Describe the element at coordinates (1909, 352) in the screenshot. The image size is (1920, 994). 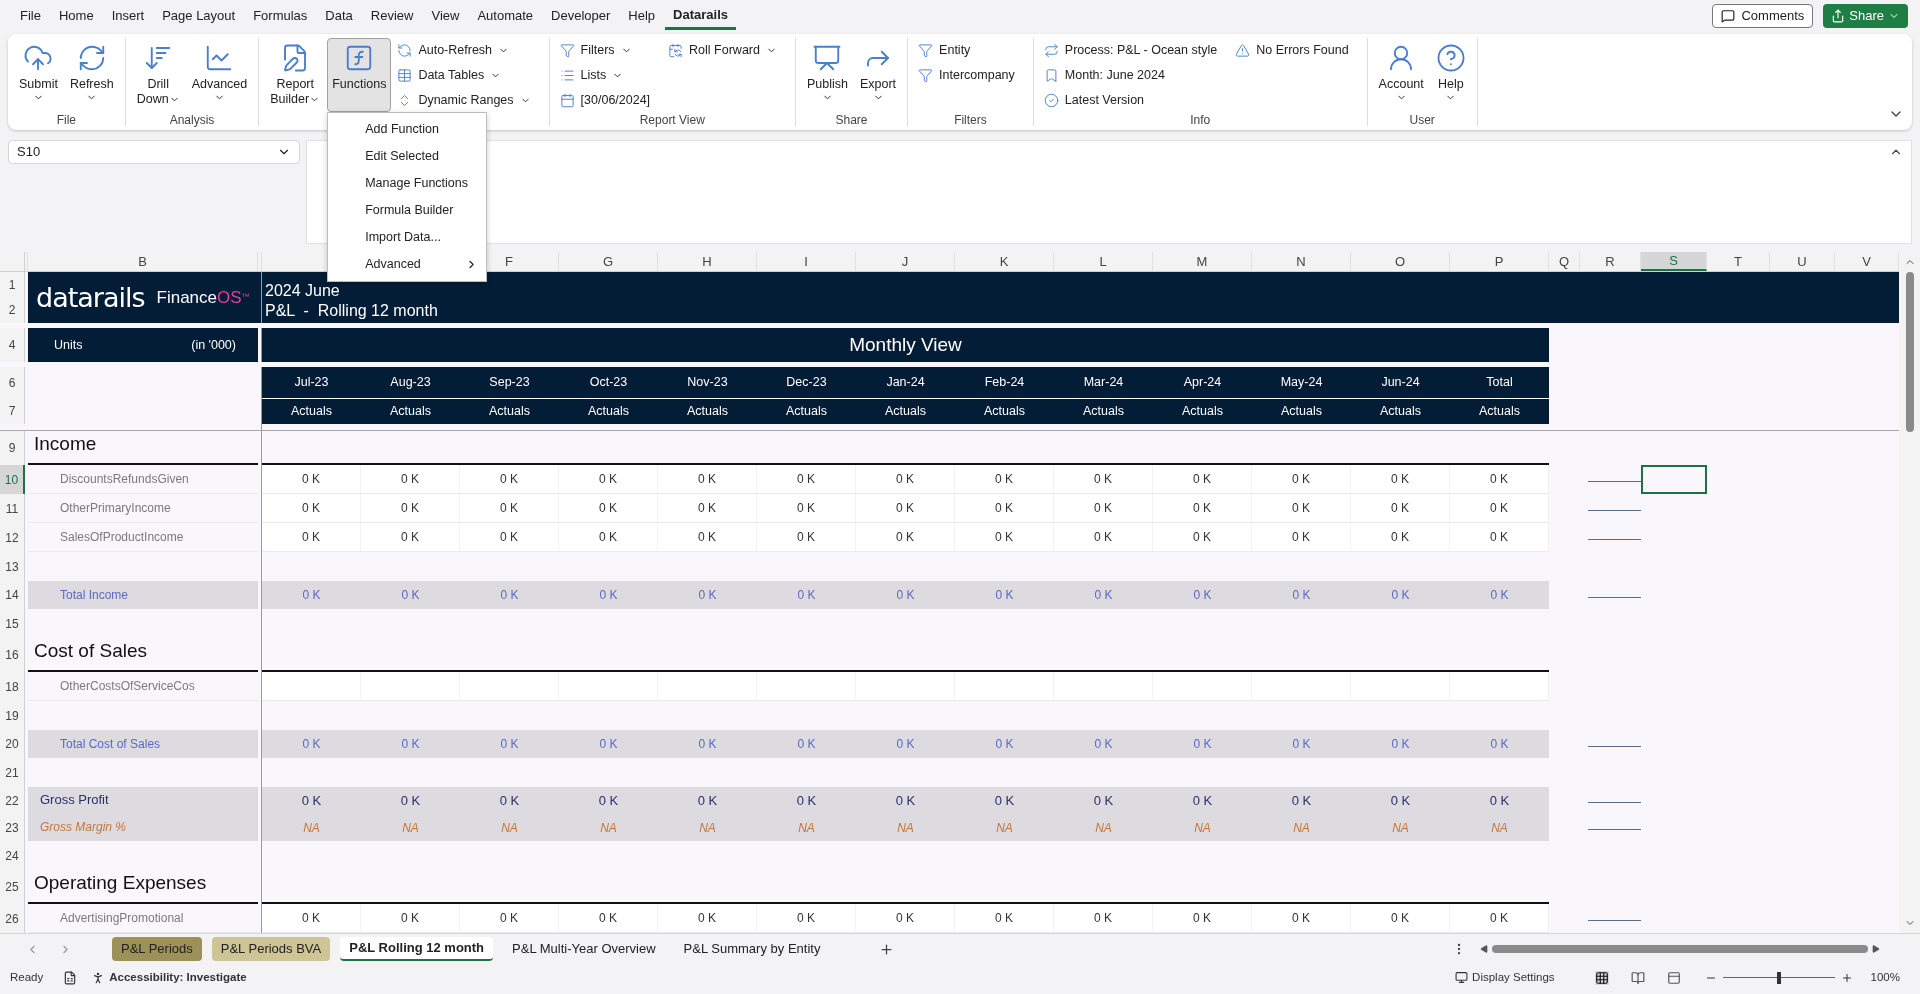
I see `scroll-thumb` at that location.